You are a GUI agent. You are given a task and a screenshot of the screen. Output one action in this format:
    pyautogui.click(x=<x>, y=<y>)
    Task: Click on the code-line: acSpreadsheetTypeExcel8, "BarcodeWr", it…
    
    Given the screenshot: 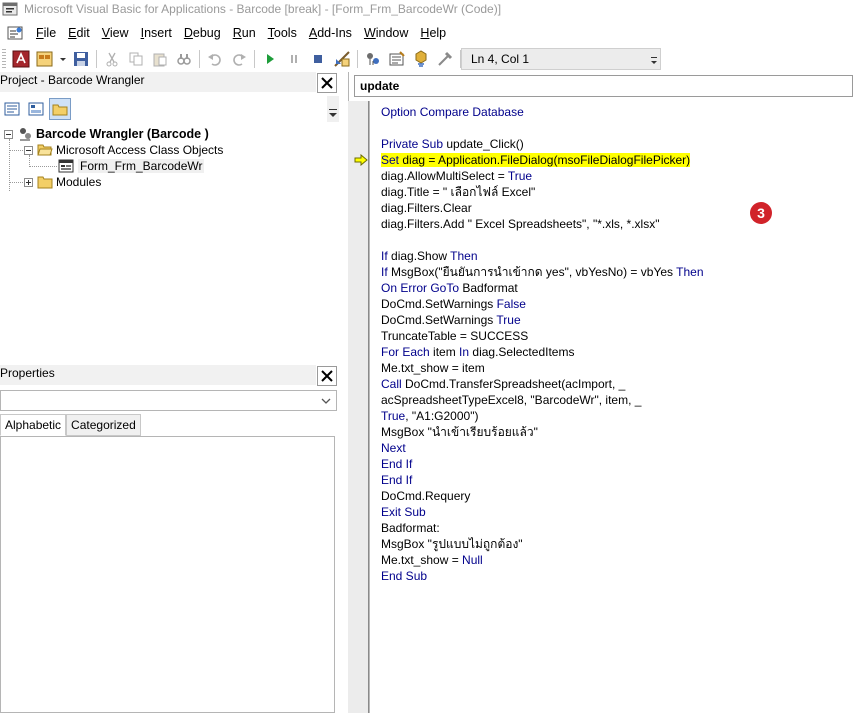 What is the action you would take?
    pyautogui.click(x=511, y=400)
    